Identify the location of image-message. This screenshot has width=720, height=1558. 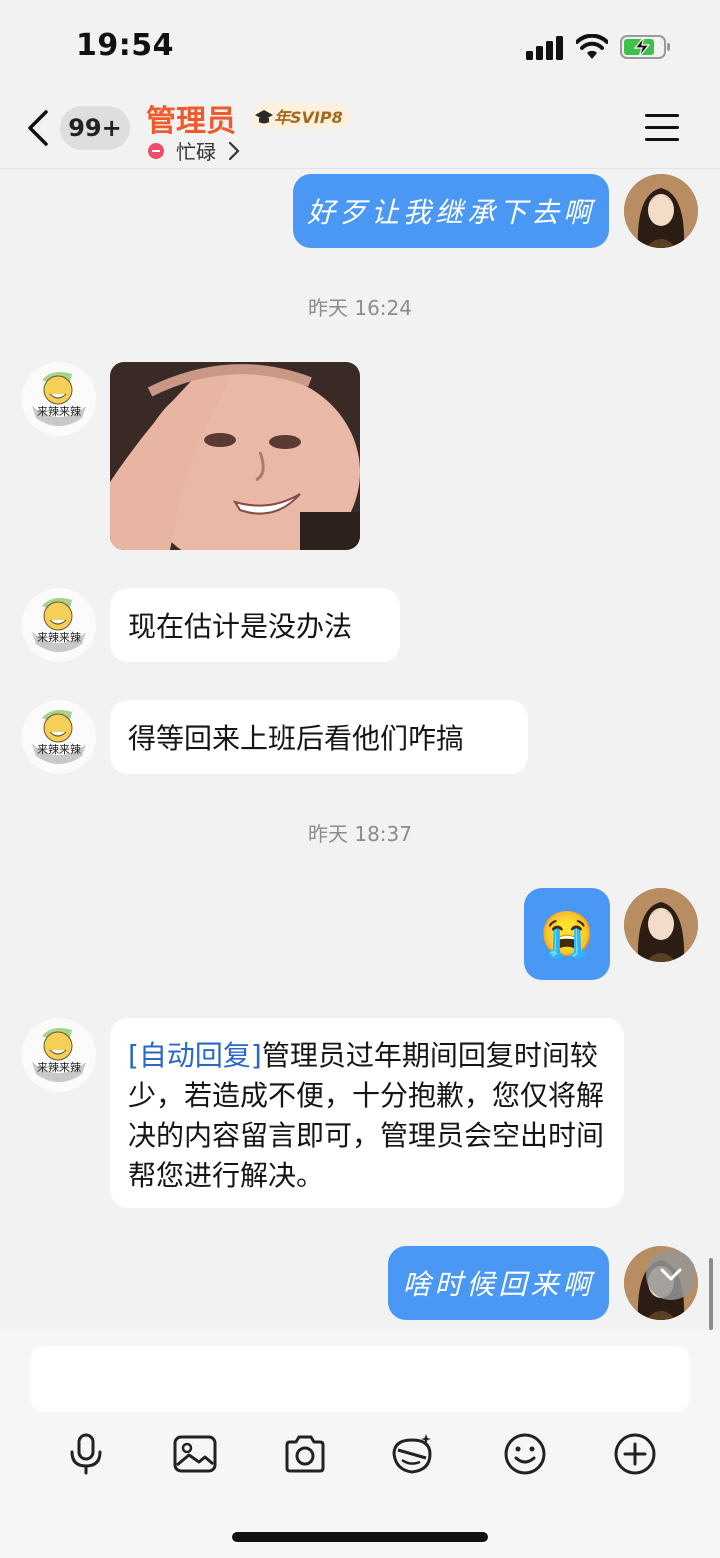
(235, 456).